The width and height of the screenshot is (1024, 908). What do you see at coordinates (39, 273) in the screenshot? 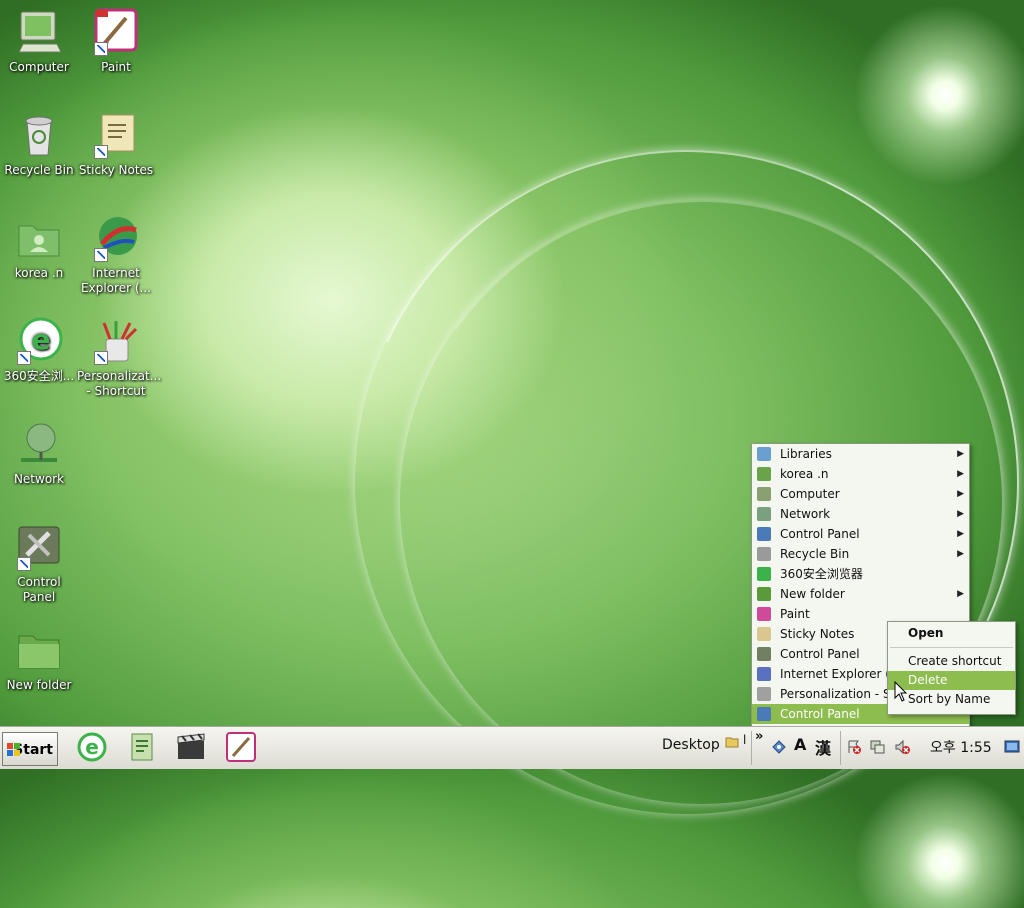
I see `desktop-icon-label: korea .n` at bounding box center [39, 273].